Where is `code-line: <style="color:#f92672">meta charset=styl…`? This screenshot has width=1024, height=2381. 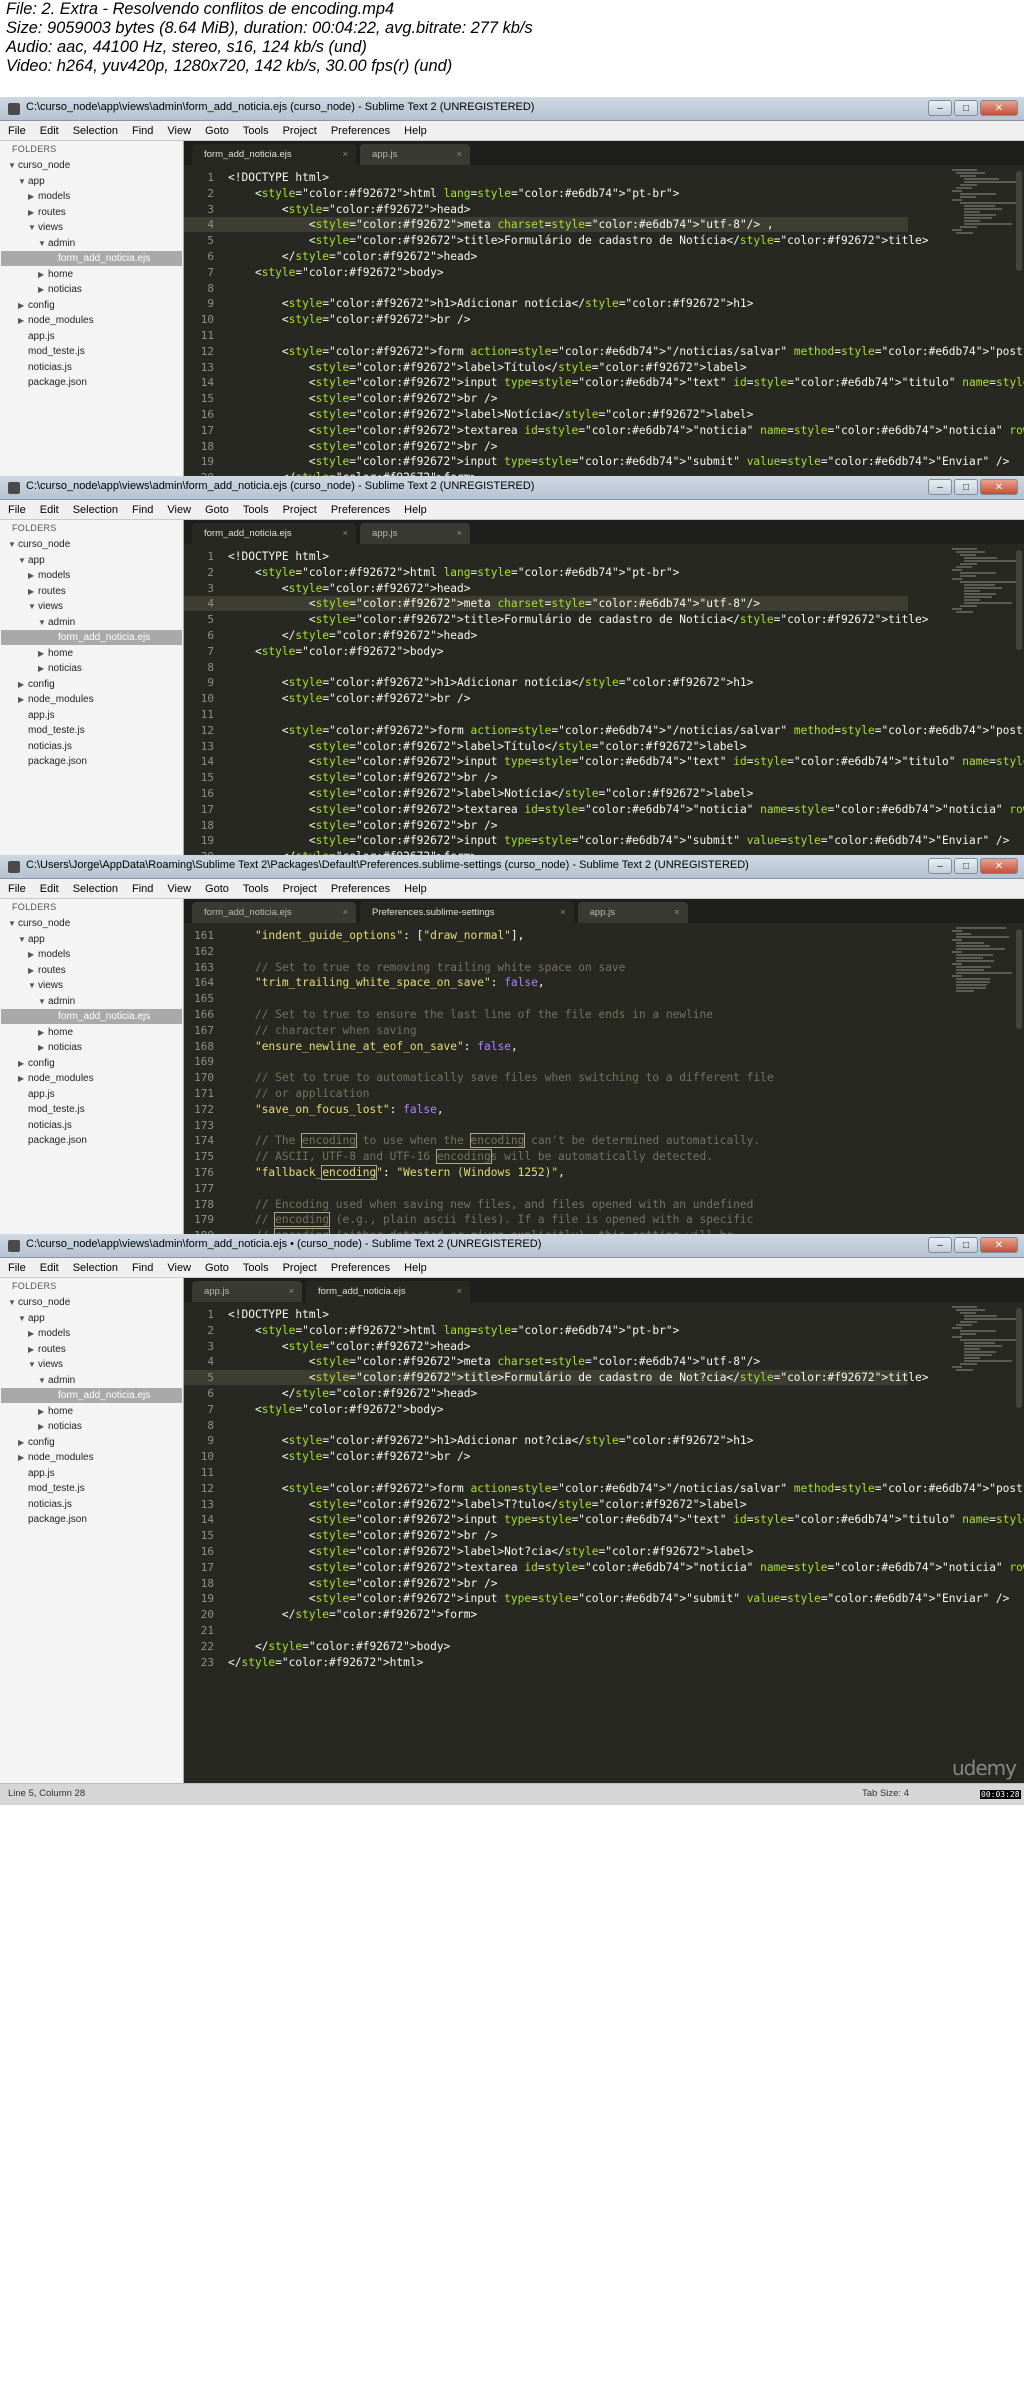
code-line: <style="color:#f92672">meta charset=styl… is located at coordinates (494, 1361).